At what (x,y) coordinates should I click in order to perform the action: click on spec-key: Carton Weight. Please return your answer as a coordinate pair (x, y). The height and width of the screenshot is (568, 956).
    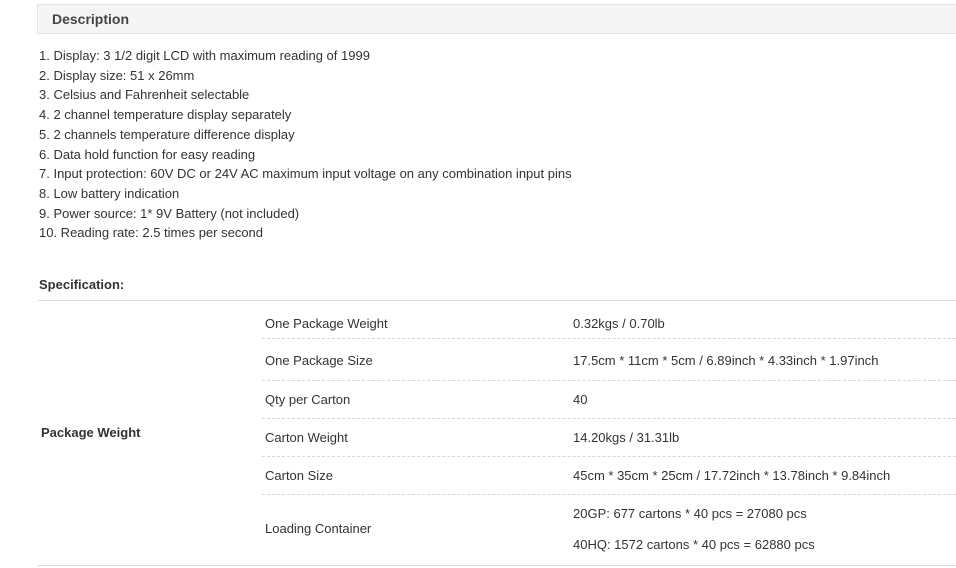
    Looking at the image, I should click on (306, 437).